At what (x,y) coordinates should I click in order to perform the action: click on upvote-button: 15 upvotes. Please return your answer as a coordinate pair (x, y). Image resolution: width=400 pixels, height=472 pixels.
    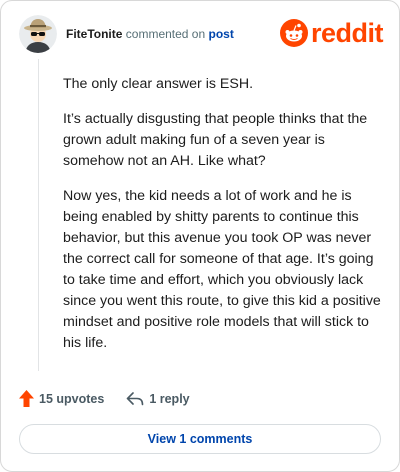
    Looking at the image, I should click on (61, 398).